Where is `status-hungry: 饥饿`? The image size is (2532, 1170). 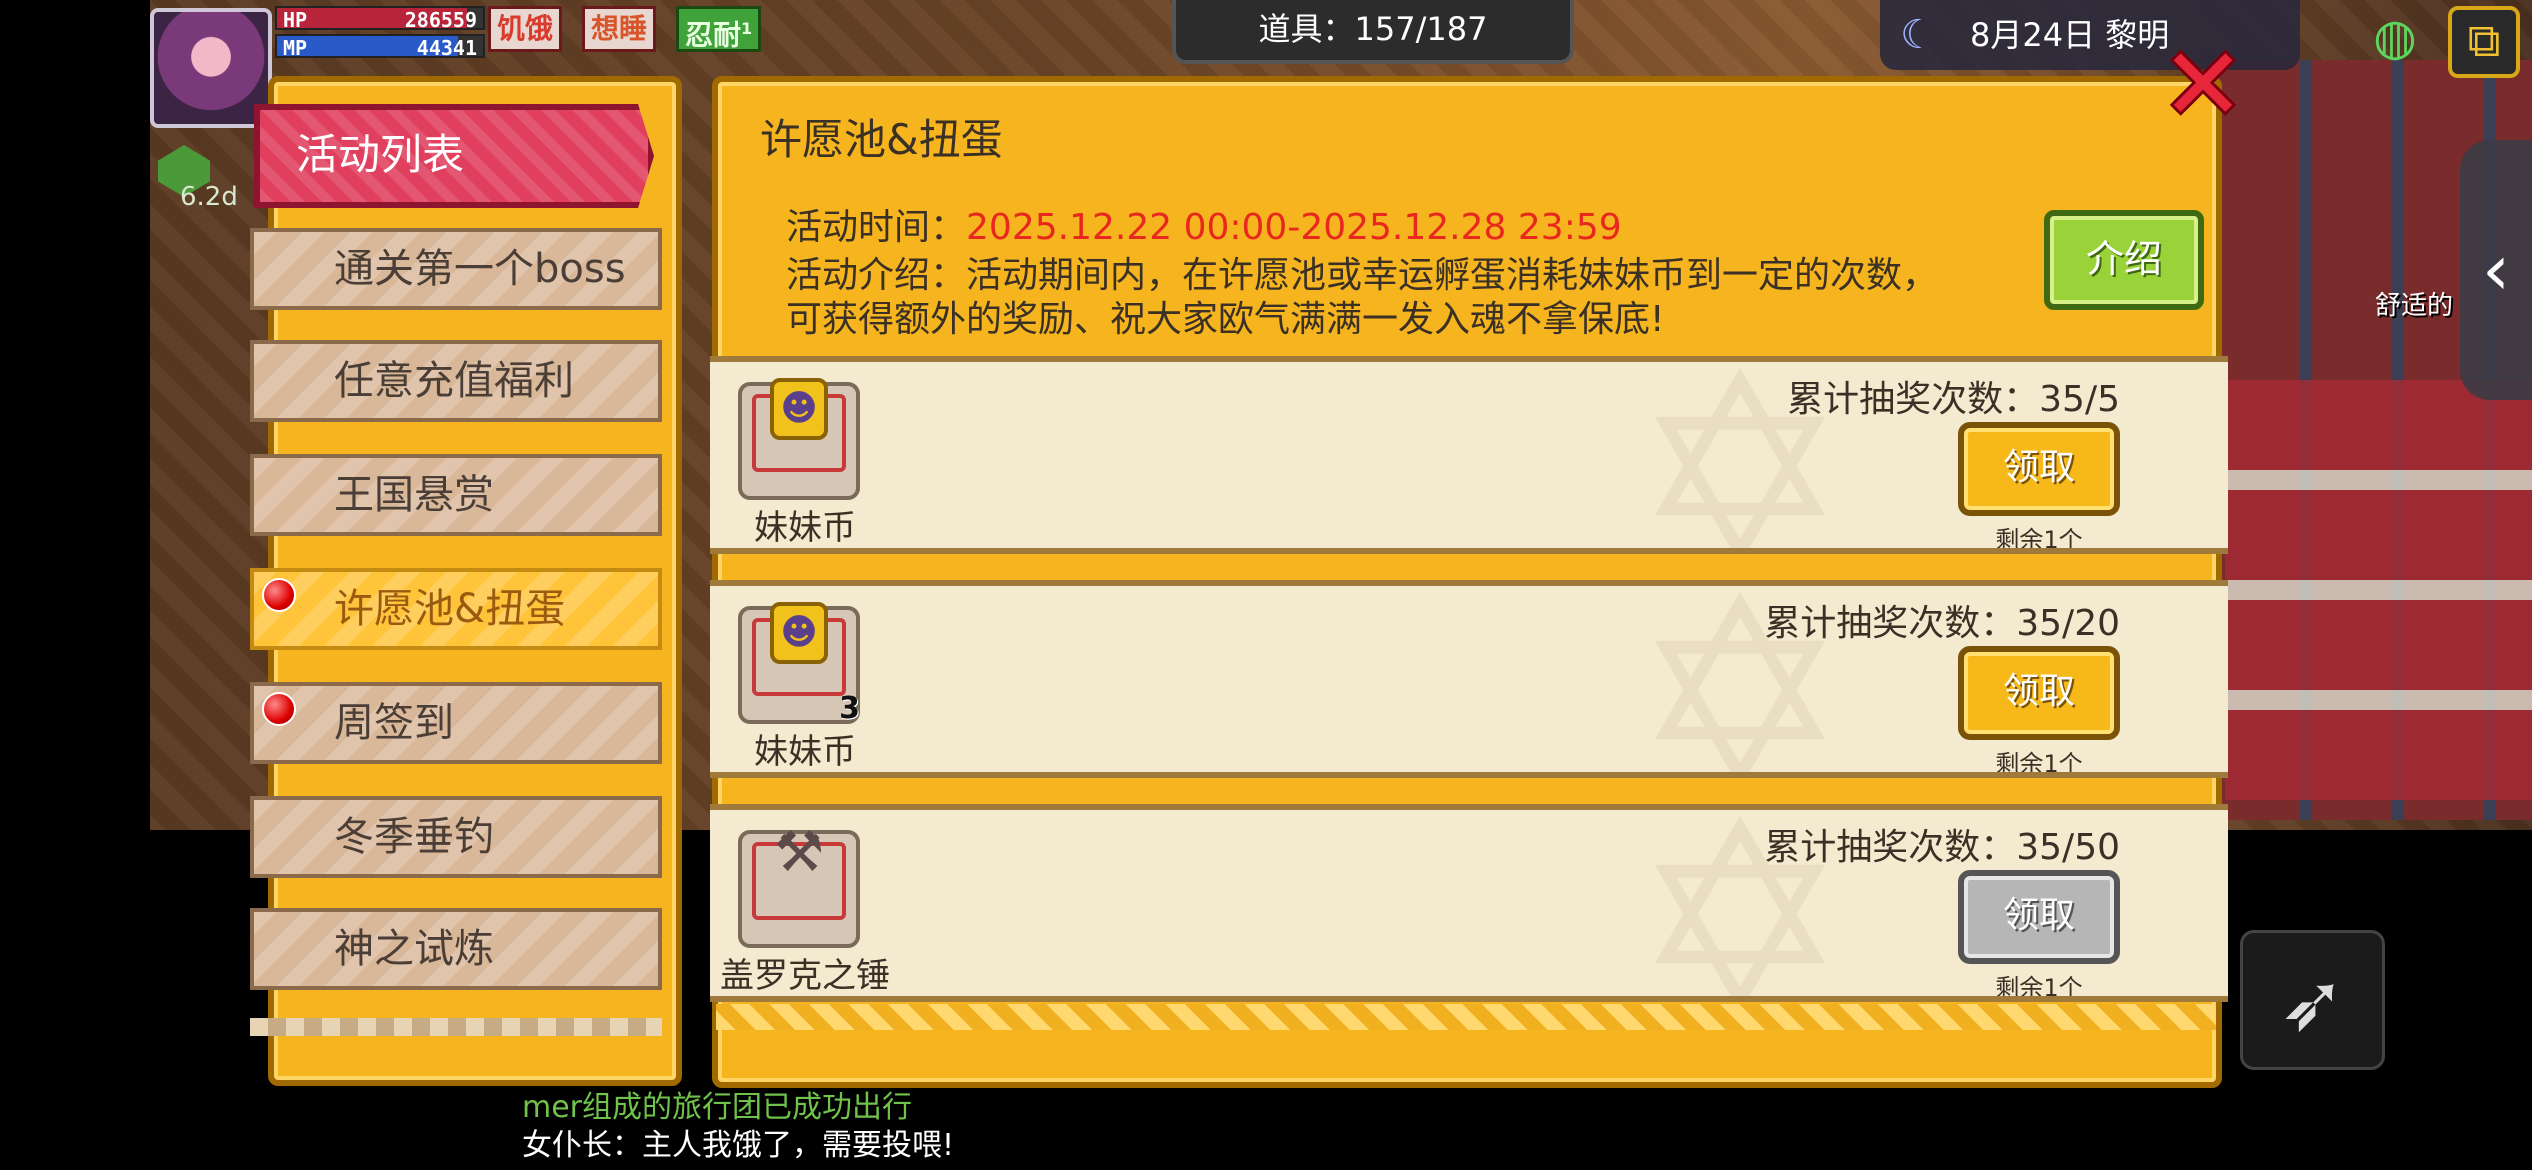 status-hungry: 饥饿 is located at coordinates (525, 29).